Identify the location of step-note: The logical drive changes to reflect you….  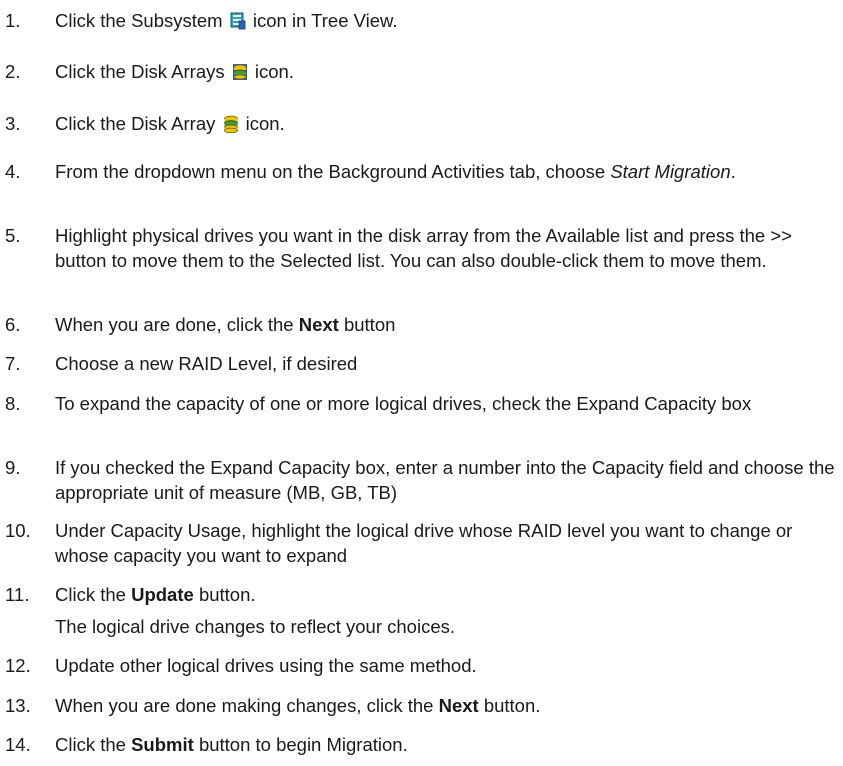
(255, 626).